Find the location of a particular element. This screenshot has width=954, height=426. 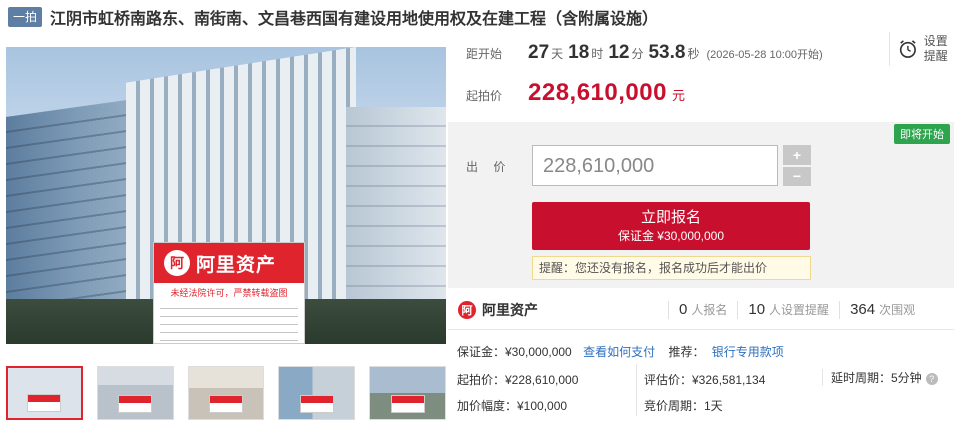

deposit-note: 保证金 ¥30,000,000 is located at coordinates (671, 236).